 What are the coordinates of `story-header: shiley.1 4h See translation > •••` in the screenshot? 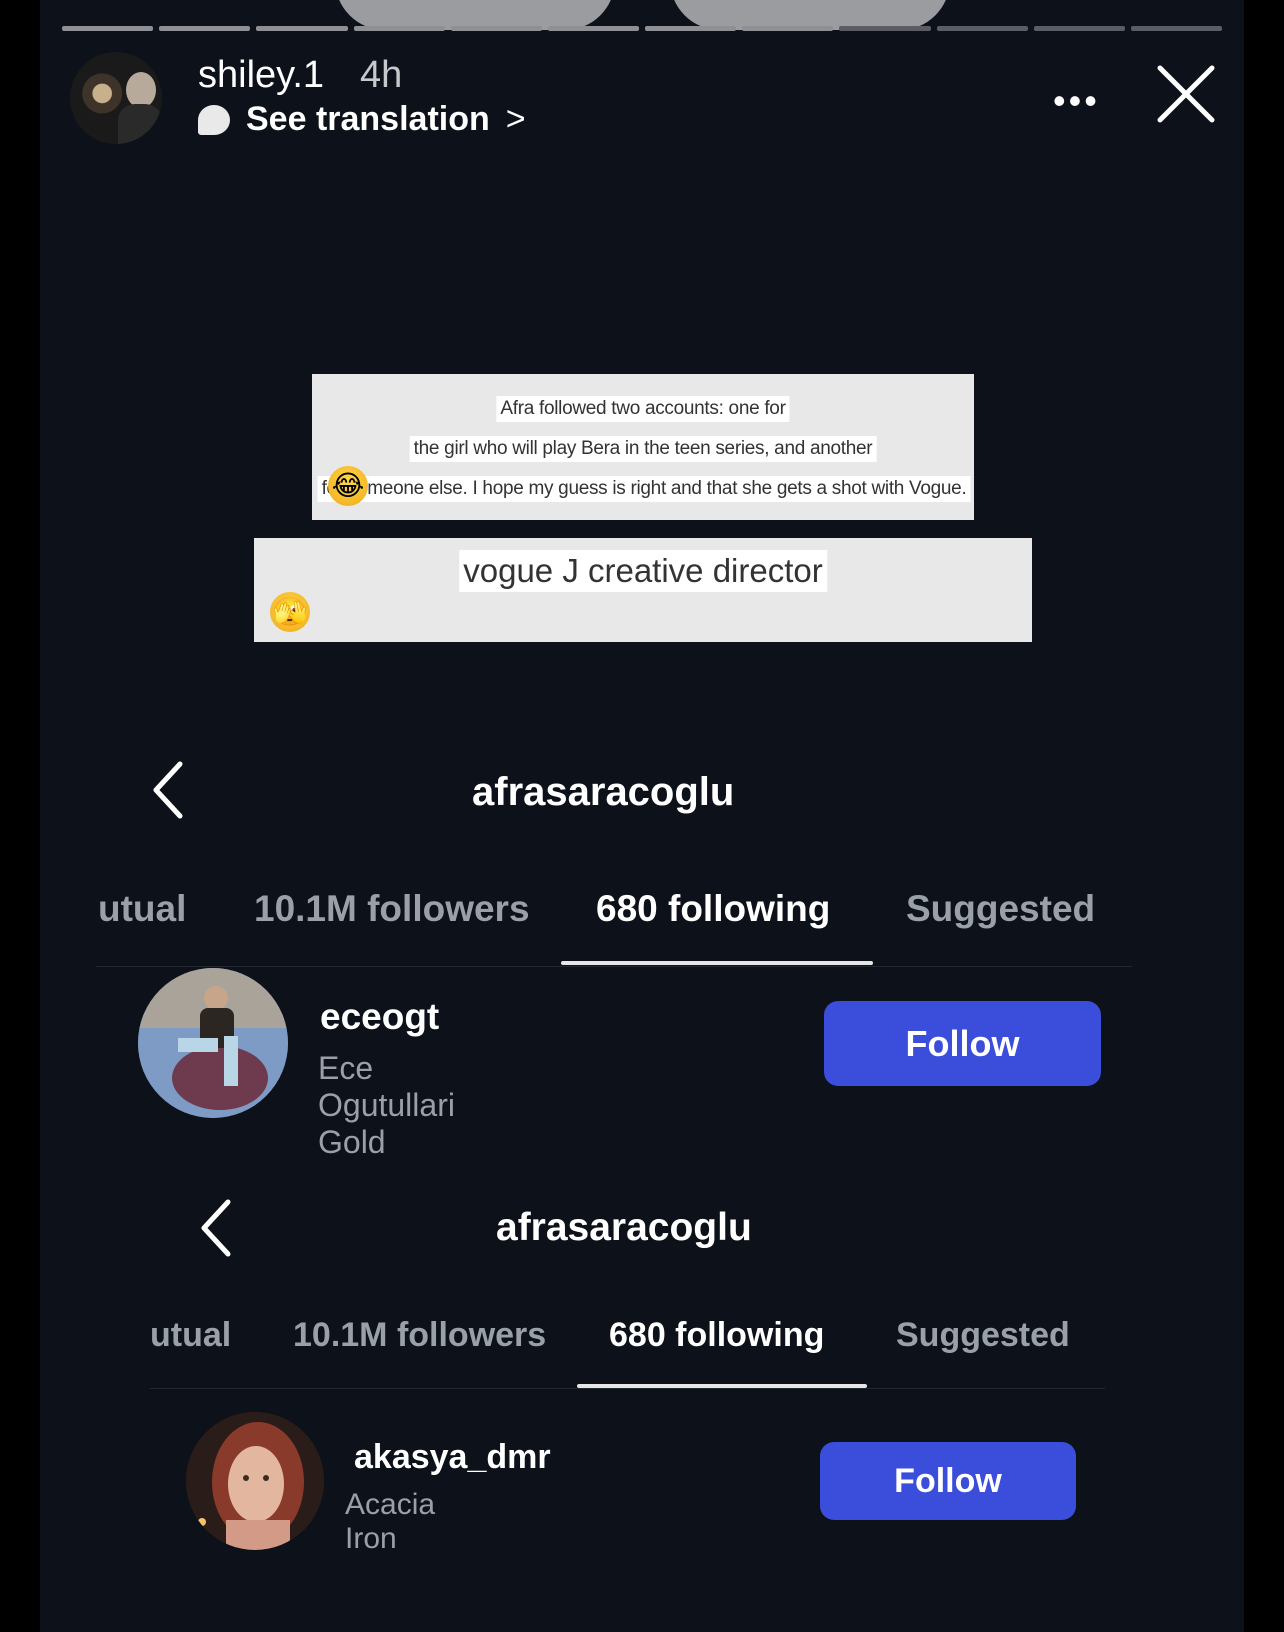 It's located at (645, 100).